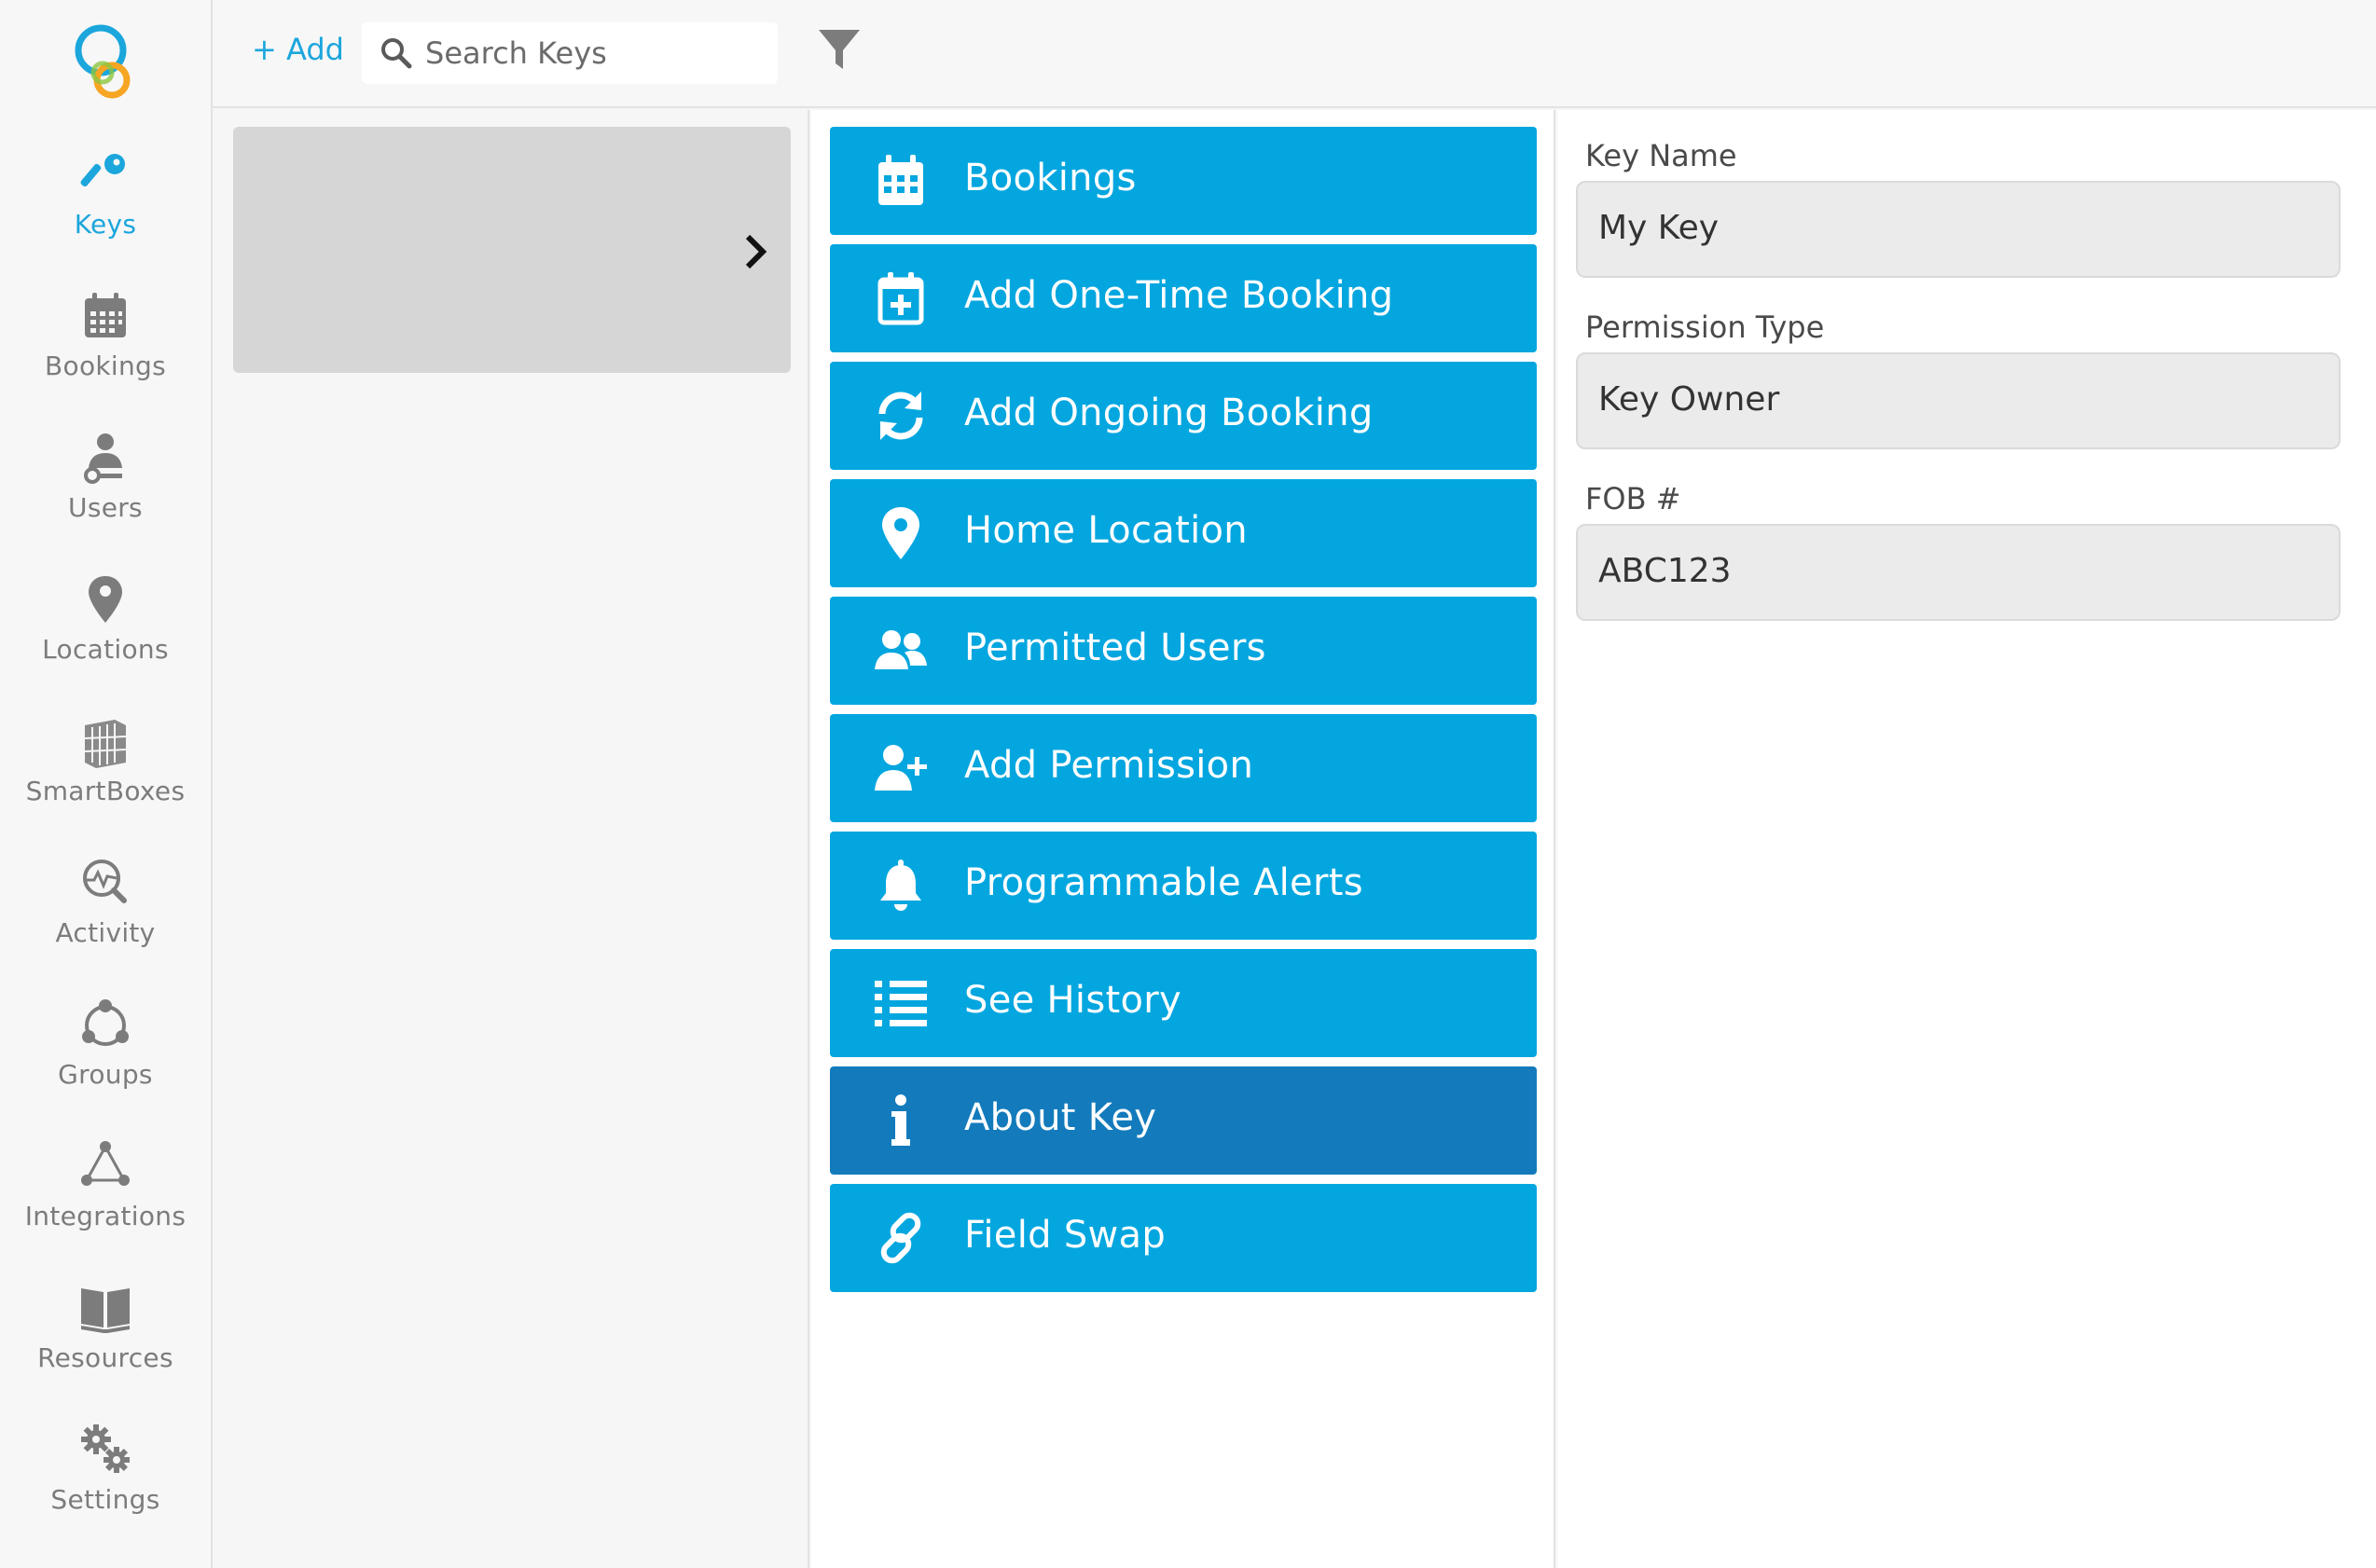 This screenshot has height=1568, width=2376. What do you see at coordinates (106, 1163) in the screenshot?
I see `integrations-icon` at bounding box center [106, 1163].